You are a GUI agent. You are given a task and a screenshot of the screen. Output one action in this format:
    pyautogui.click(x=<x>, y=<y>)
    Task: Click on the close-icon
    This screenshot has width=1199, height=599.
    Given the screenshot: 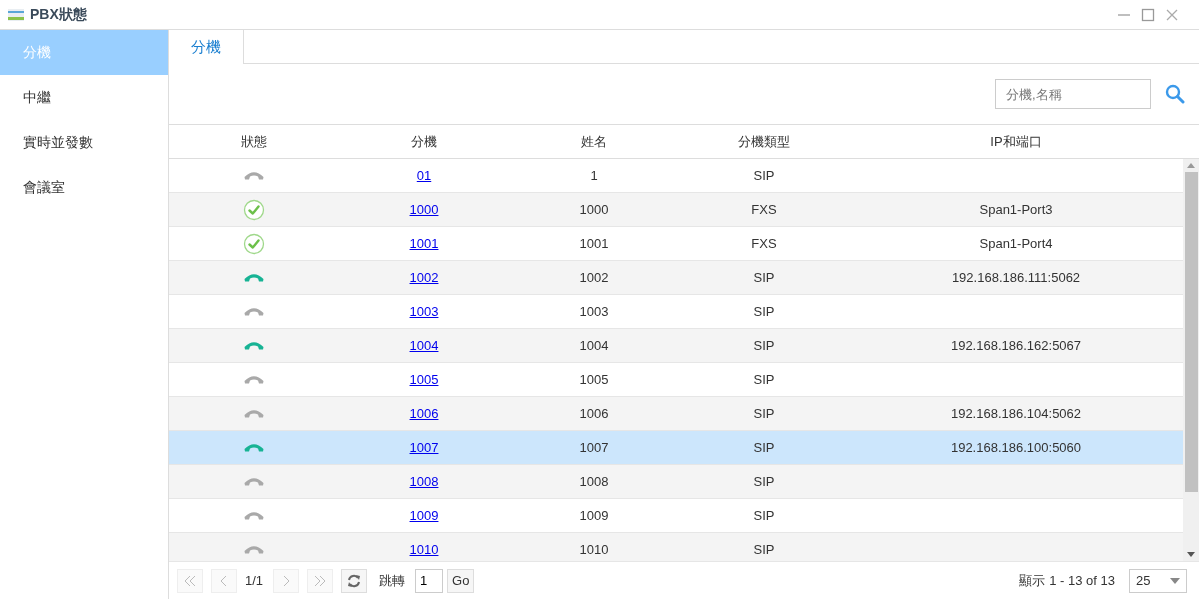 What is the action you would take?
    pyautogui.click(x=1172, y=14)
    